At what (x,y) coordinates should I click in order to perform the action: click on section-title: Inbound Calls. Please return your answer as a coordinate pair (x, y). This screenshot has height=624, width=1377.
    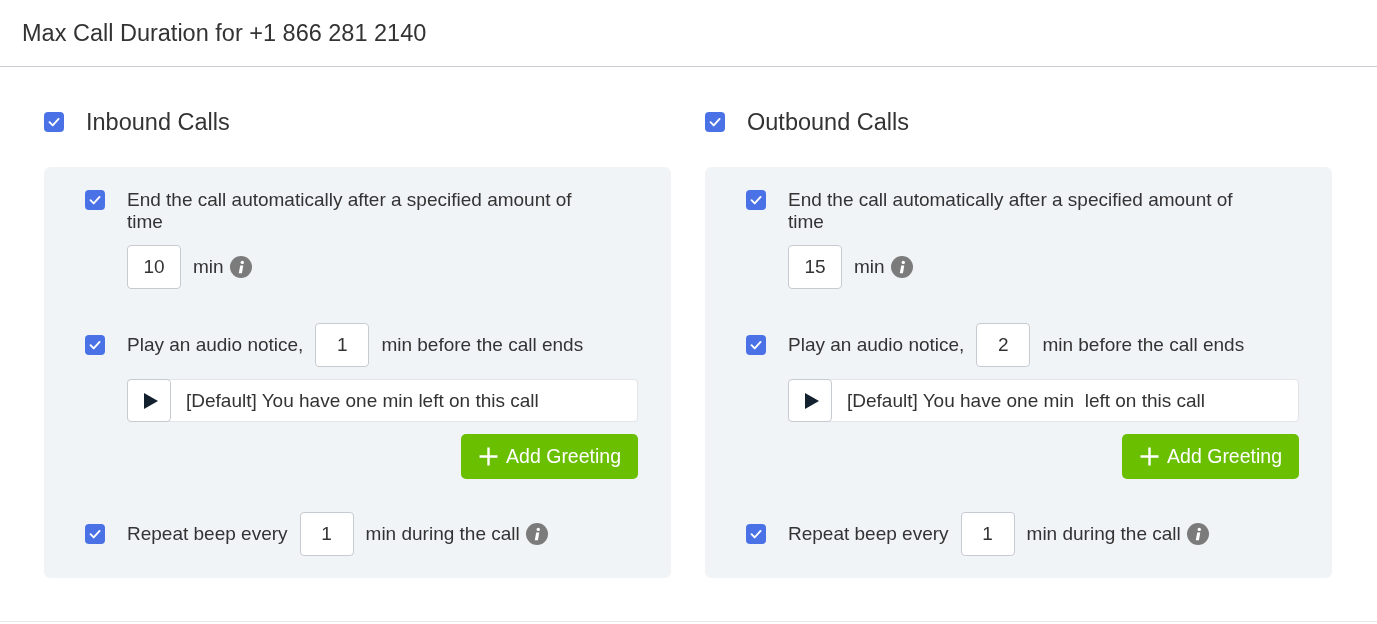
    Looking at the image, I should click on (158, 122).